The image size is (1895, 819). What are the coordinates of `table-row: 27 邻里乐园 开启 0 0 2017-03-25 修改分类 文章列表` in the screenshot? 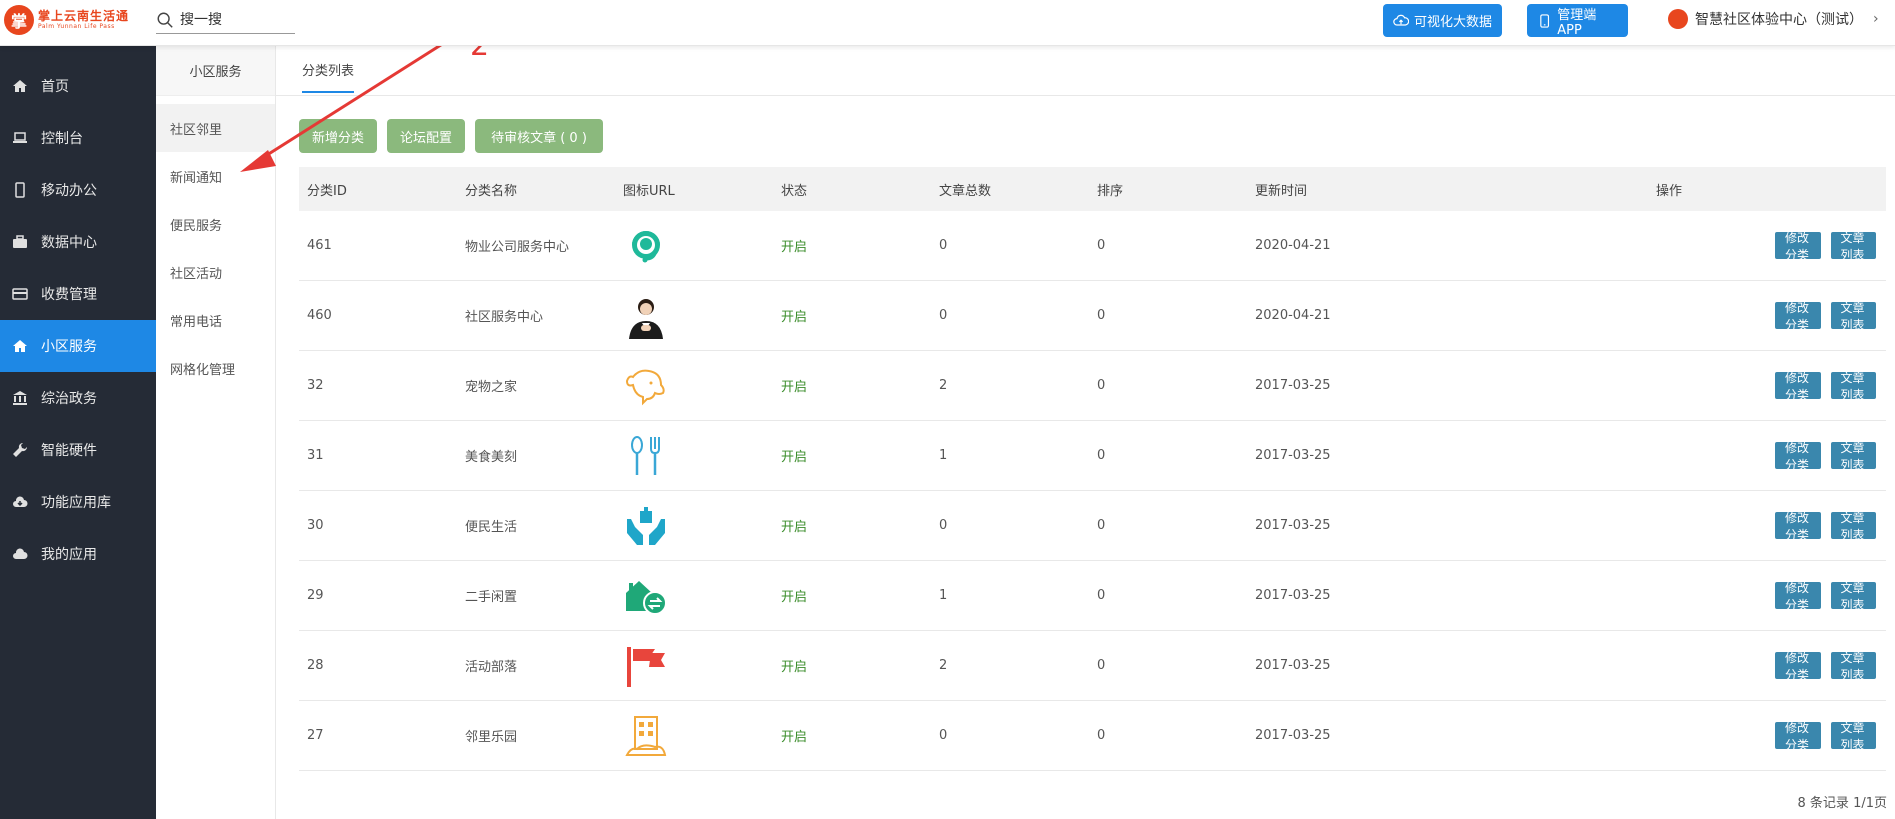 It's located at (1092, 736).